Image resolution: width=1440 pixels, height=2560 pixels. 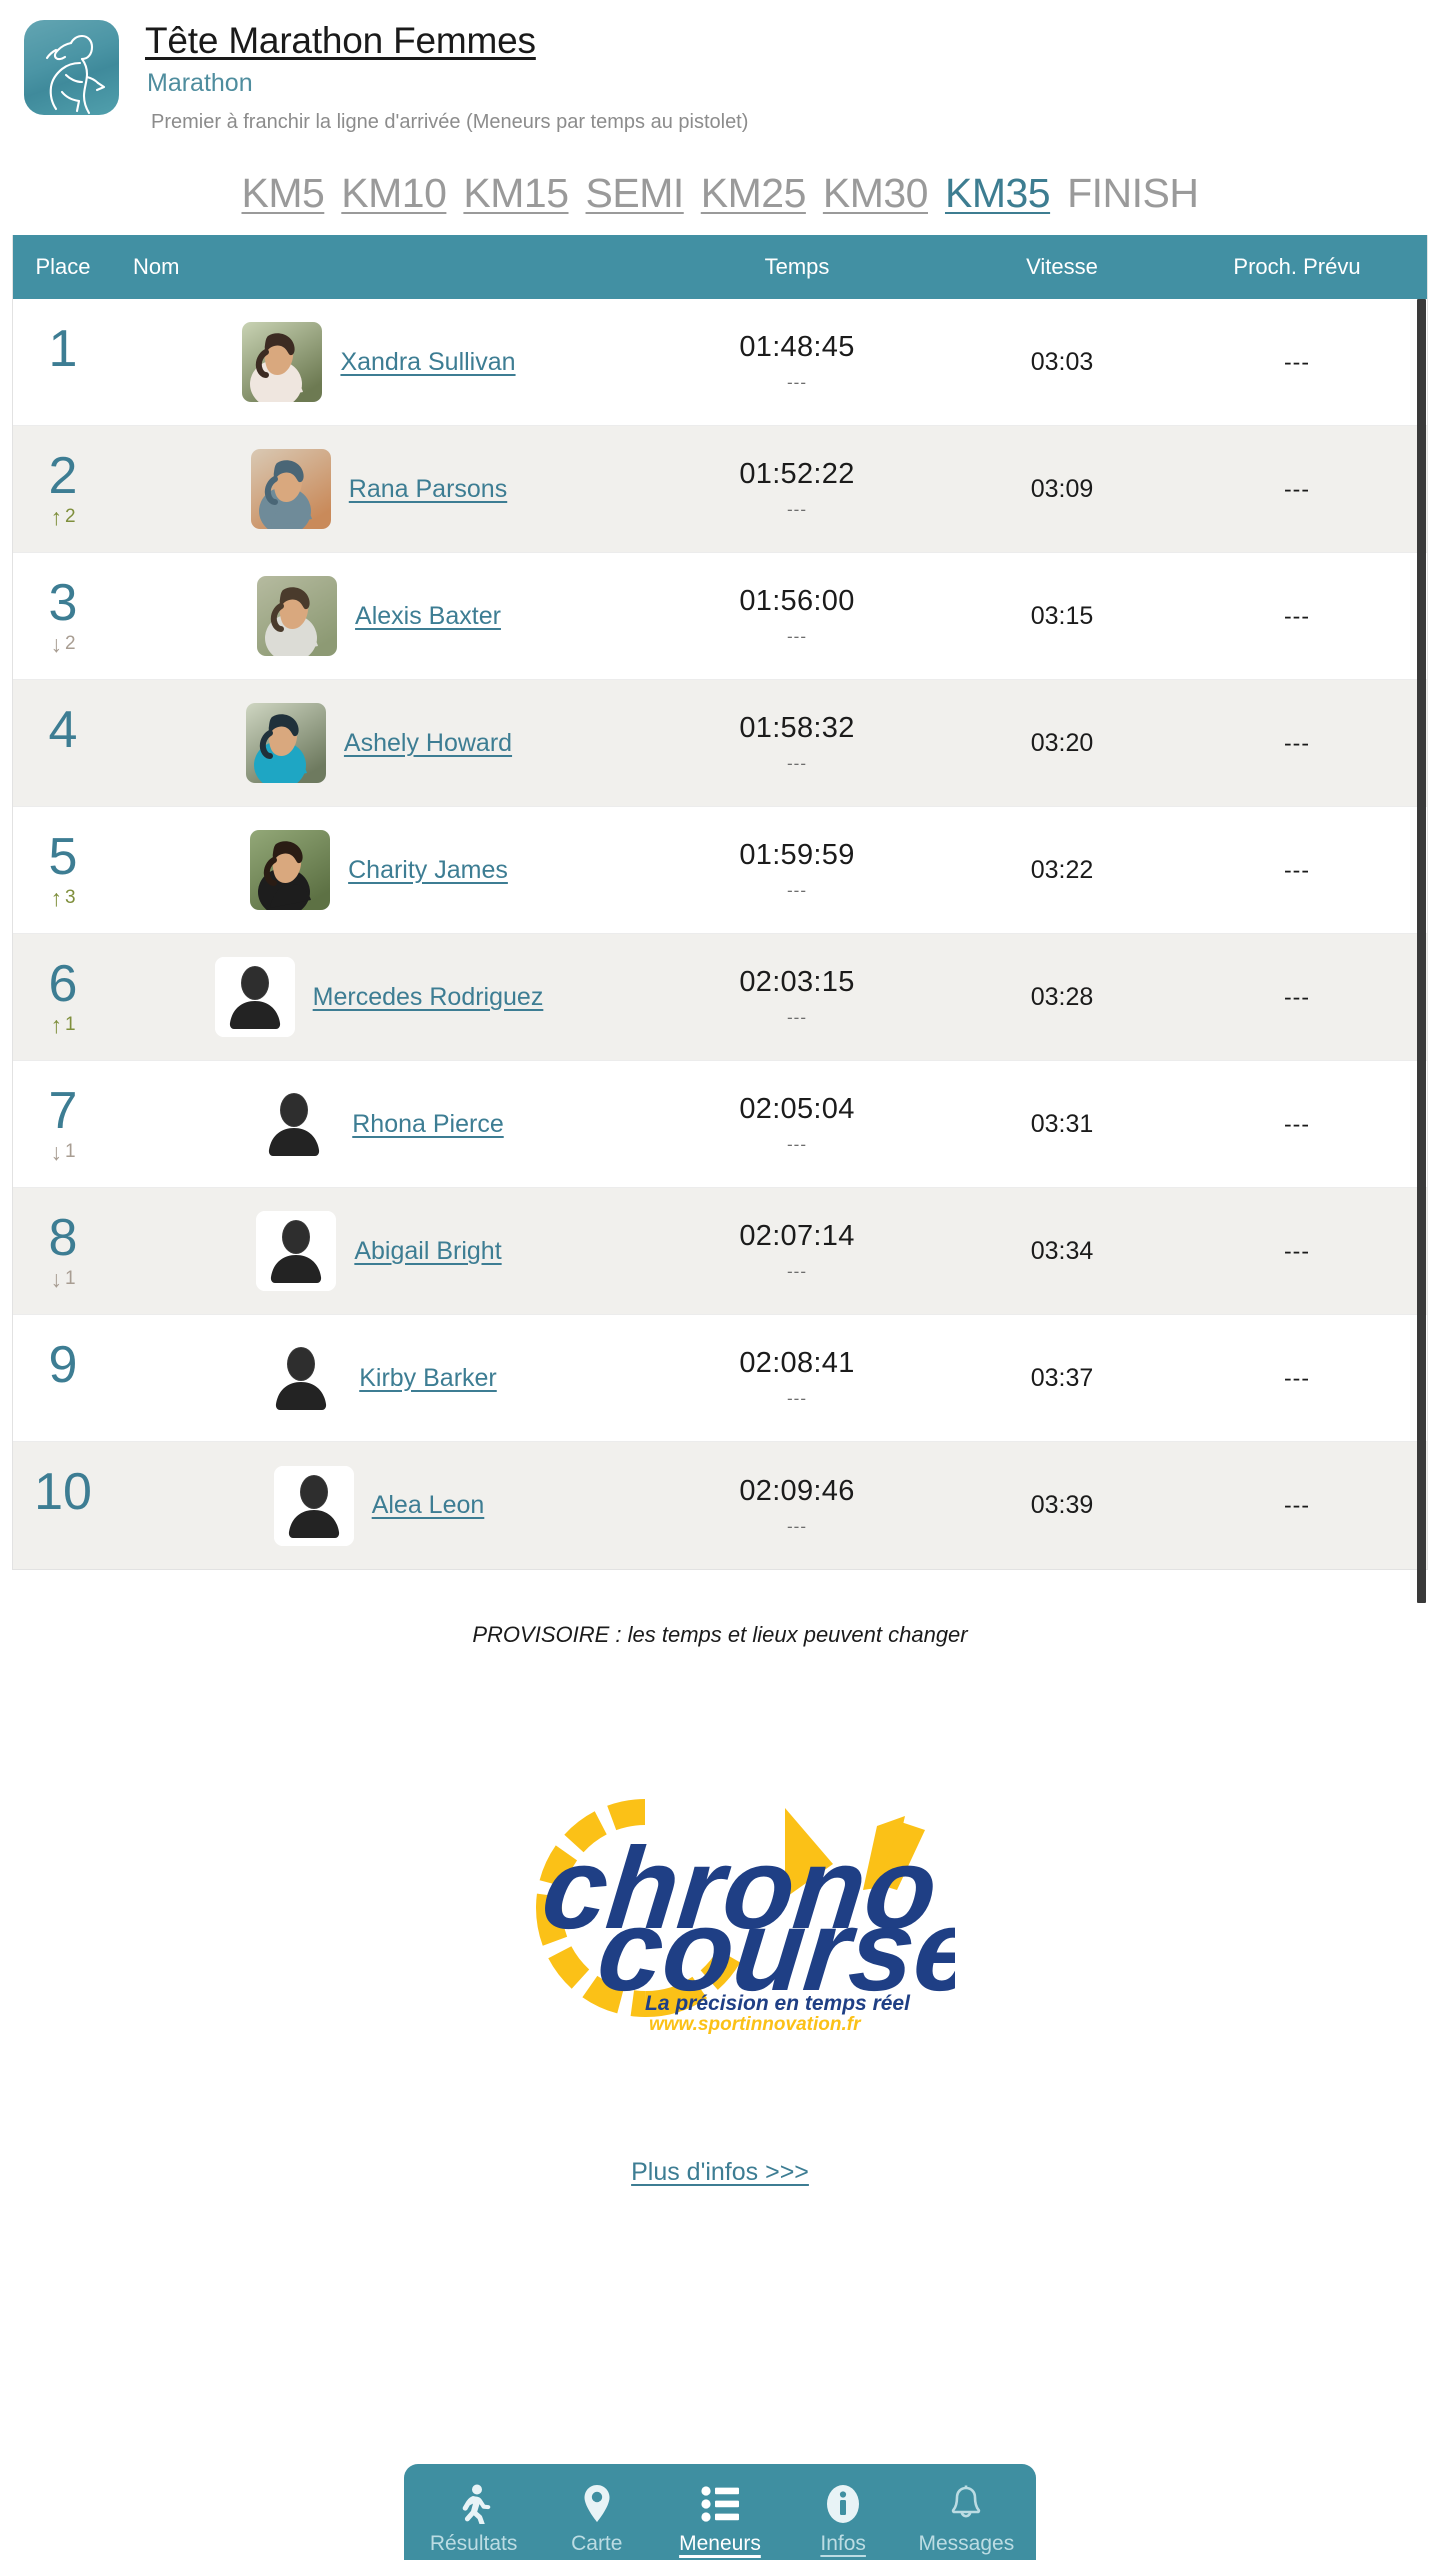 What do you see at coordinates (63, 602) in the screenshot?
I see `place-number: 3` at bounding box center [63, 602].